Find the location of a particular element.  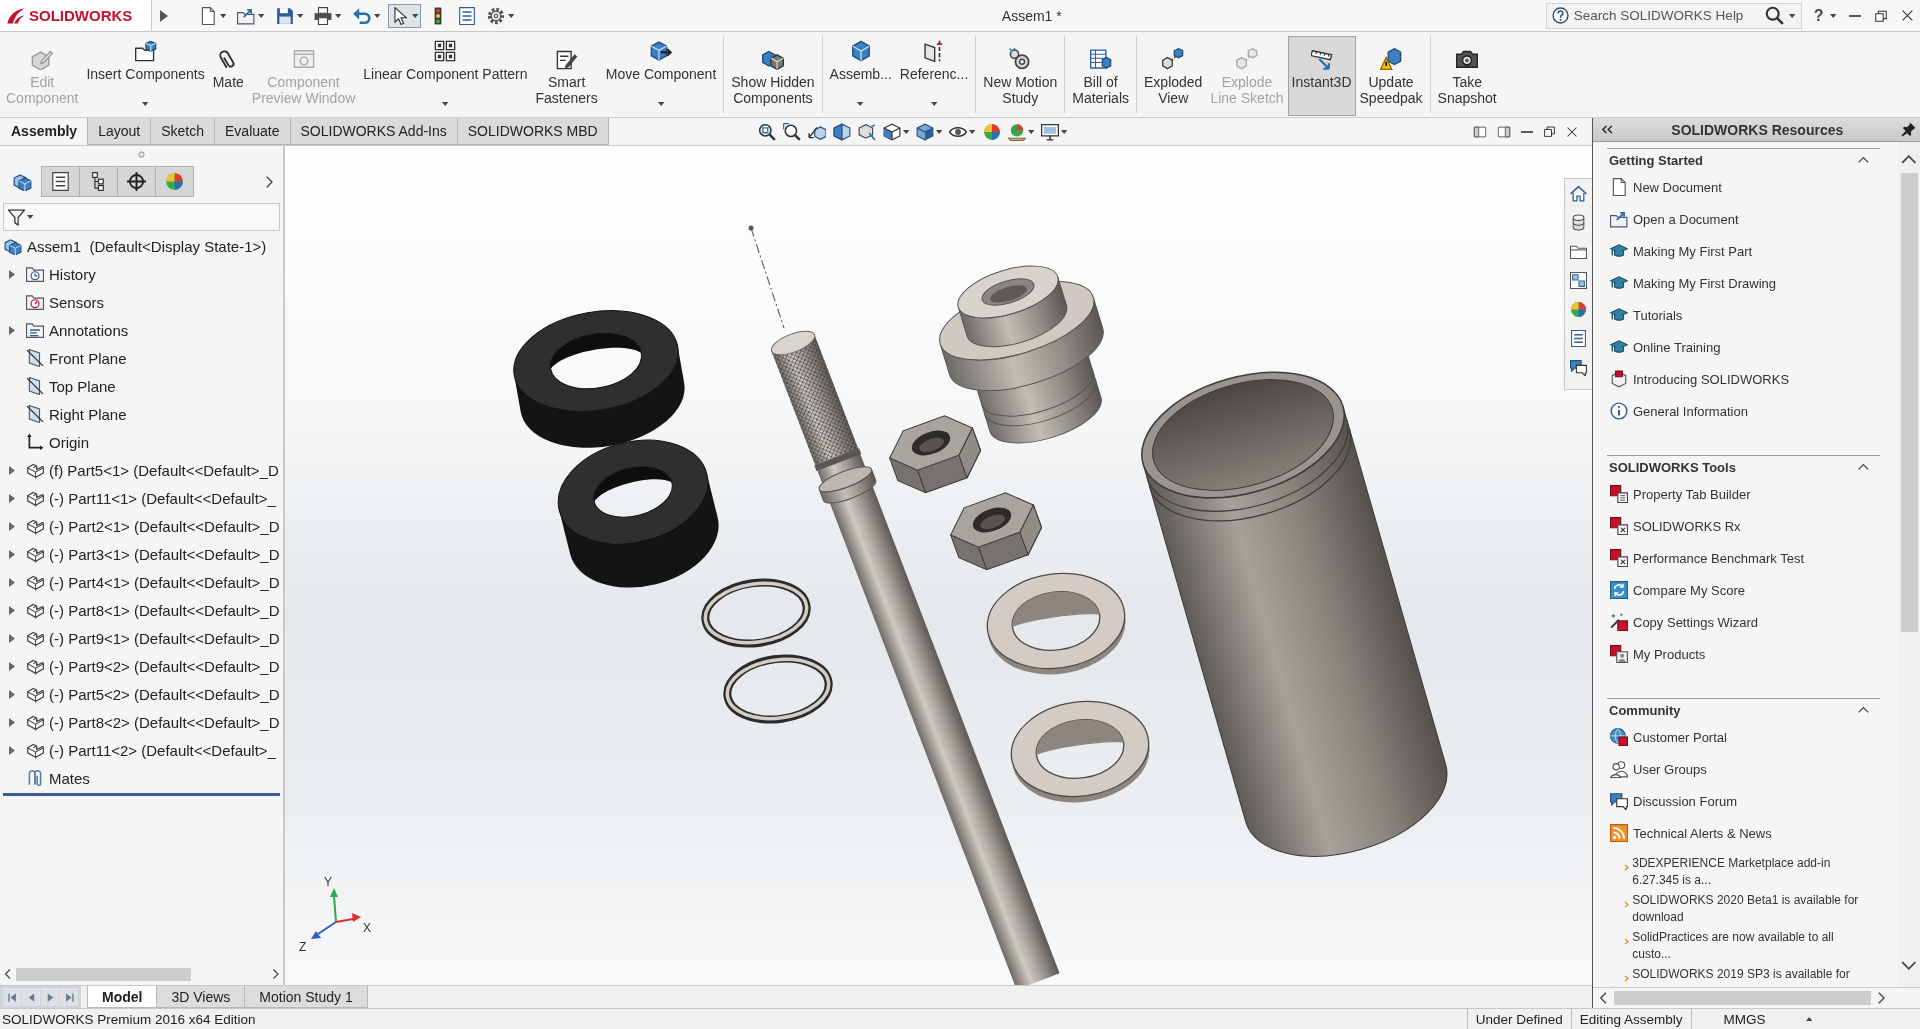

horizontal-scrollbar is located at coordinates (1756, 997).